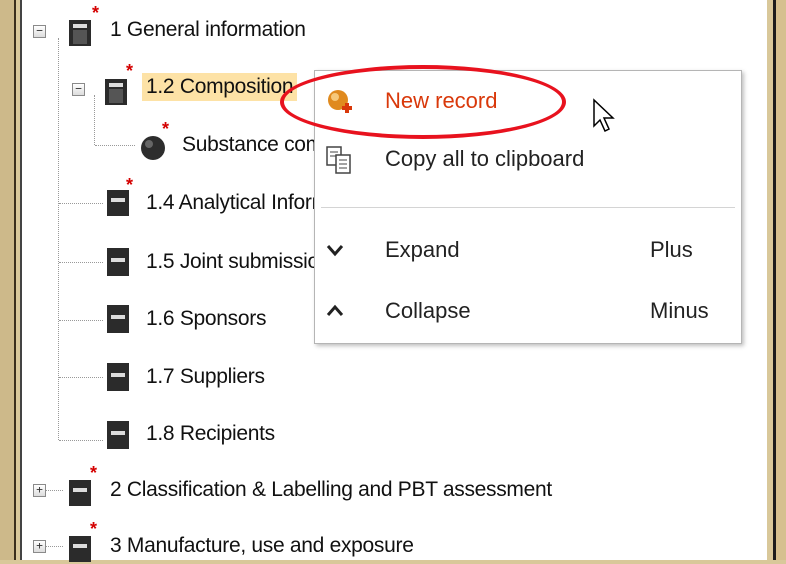 The width and height of the screenshot is (786, 564). I want to click on tree-item-label: 3 Manufacture, use and exposure, so click(262, 545).